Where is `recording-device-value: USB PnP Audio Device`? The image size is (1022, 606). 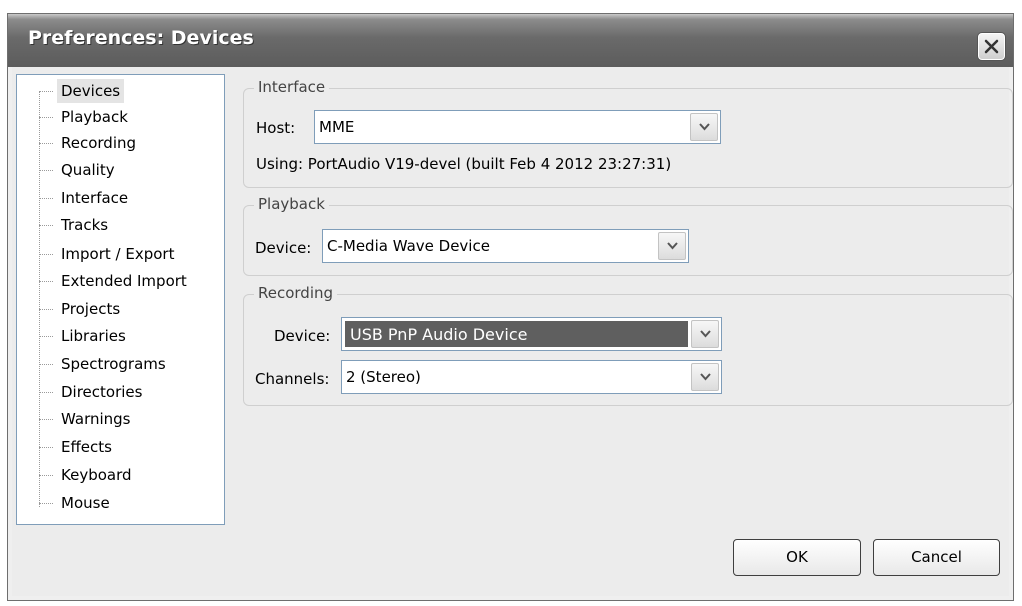 recording-device-value: USB PnP Audio Device is located at coordinates (439, 334).